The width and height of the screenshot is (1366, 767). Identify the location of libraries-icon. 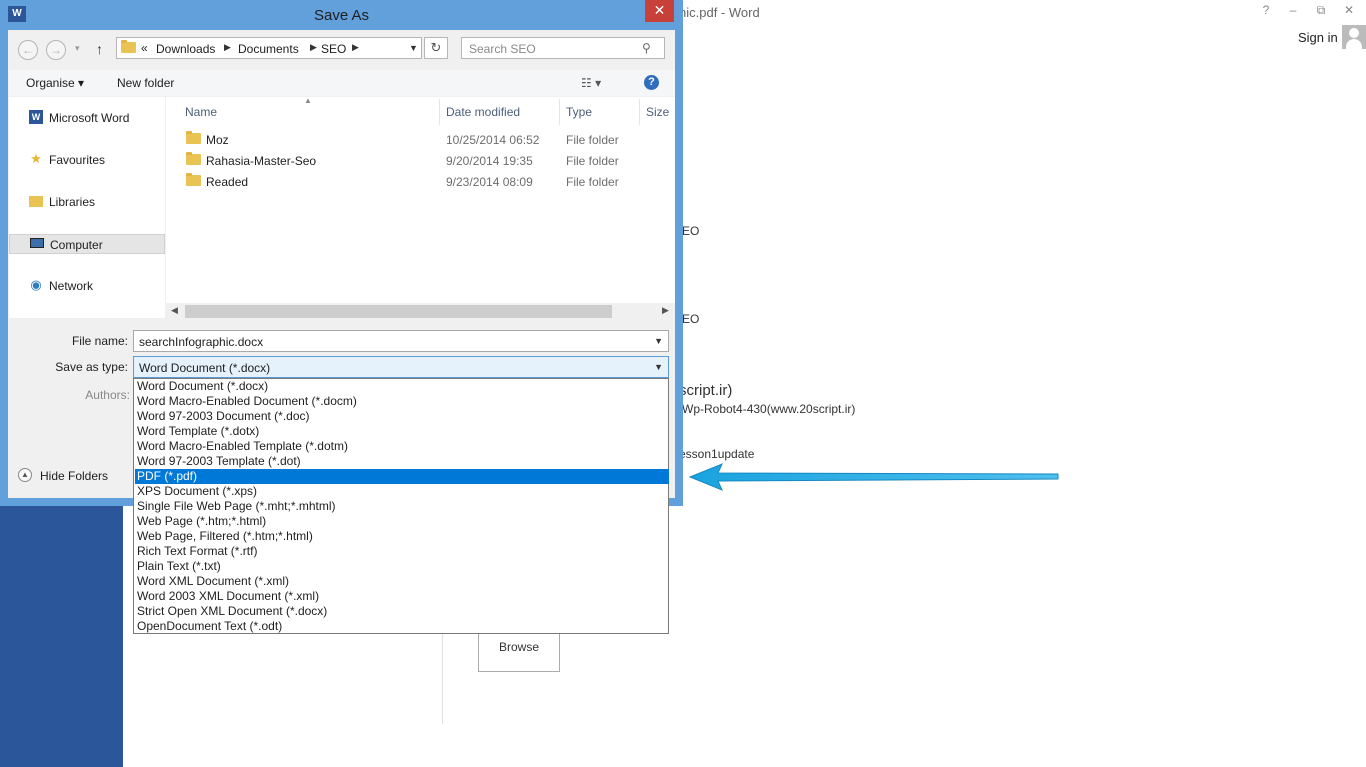
(36, 201).